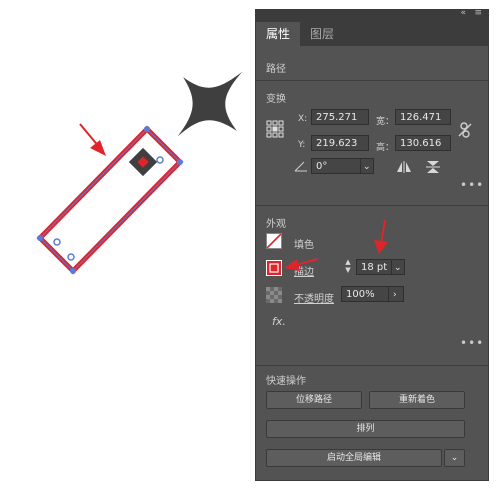 The height and width of the screenshot is (489, 500). Describe the element at coordinates (300, 166) in the screenshot. I see `rotate-angle-icon` at that location.